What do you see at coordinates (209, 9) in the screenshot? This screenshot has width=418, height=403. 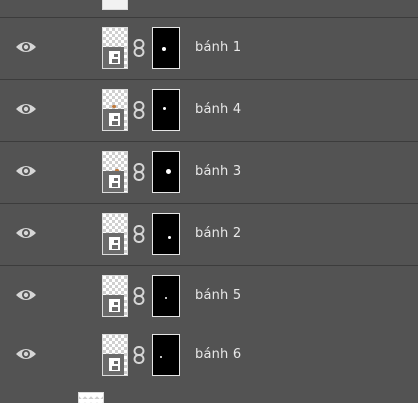 I see `layer-row-partial-top` at bounding box center [209, 9].